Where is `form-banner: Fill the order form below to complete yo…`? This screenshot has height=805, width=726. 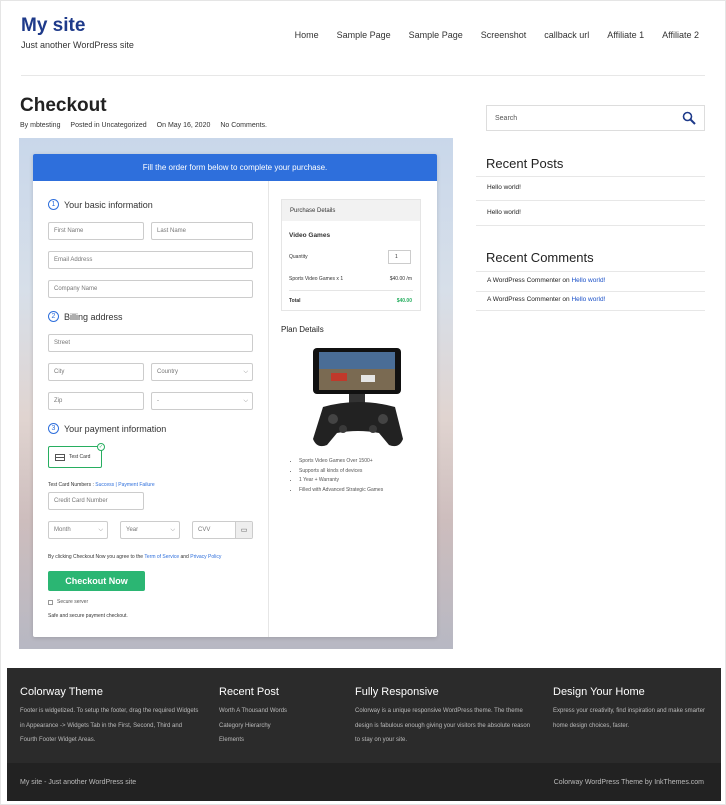 form-banner: Fill the order form below to complete yo… is located at coordinates (235, 167).